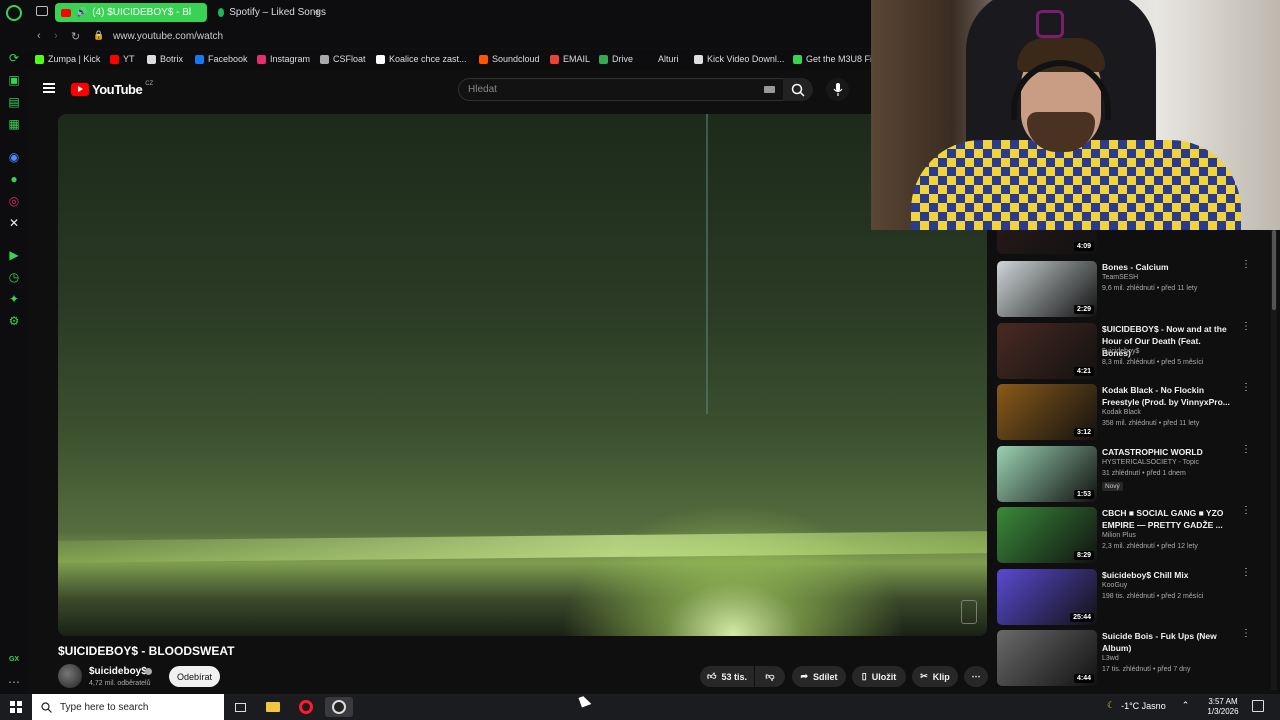 The height and width of the screenshot is (720, 1280). What do you see at coordinates (273, 707) in the screenshot?
I see `file-explorer-icon` at bounding box center [273, 707].